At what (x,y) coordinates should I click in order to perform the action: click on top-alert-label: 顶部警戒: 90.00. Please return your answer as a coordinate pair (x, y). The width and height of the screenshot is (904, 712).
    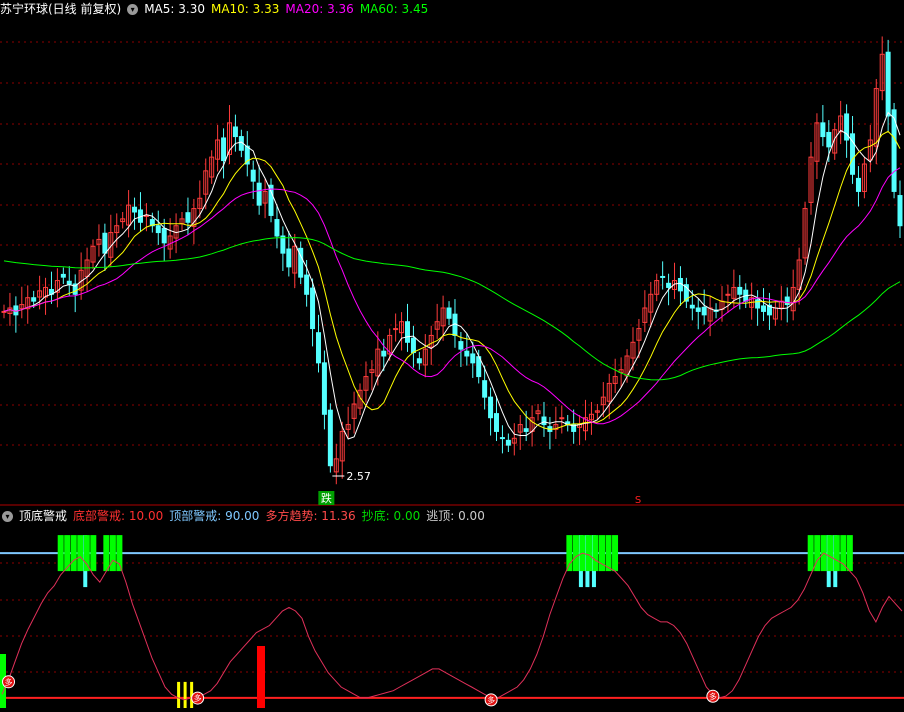
    Looking at the image, I should click on (214, 516).